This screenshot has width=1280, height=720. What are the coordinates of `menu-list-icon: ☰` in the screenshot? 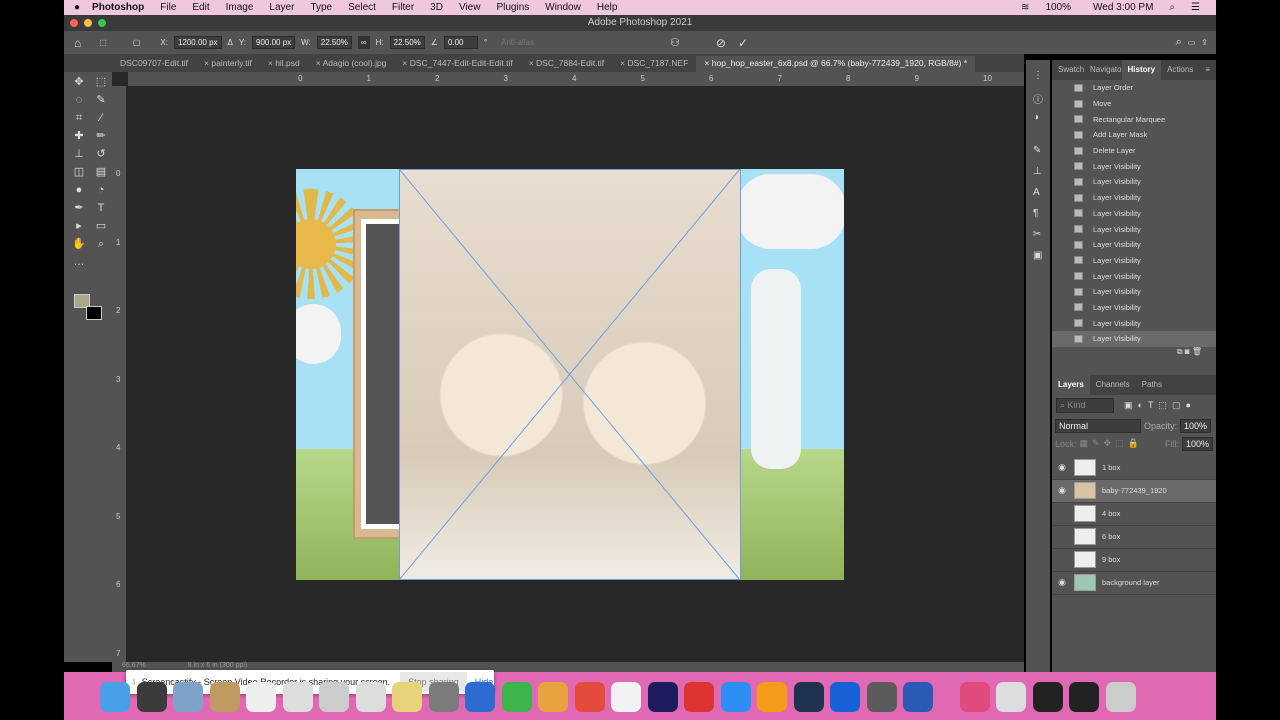 It's located at (1195, 7).